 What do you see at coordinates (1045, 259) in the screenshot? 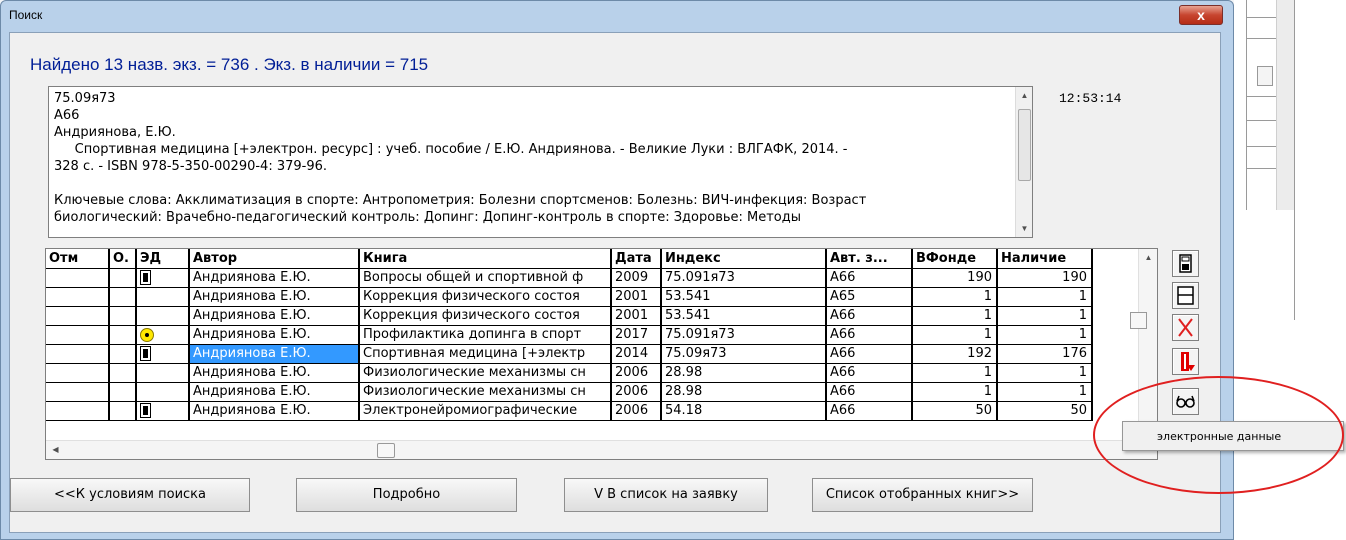
I see `column-header: Наличие` at bounding box center [1045, 259].